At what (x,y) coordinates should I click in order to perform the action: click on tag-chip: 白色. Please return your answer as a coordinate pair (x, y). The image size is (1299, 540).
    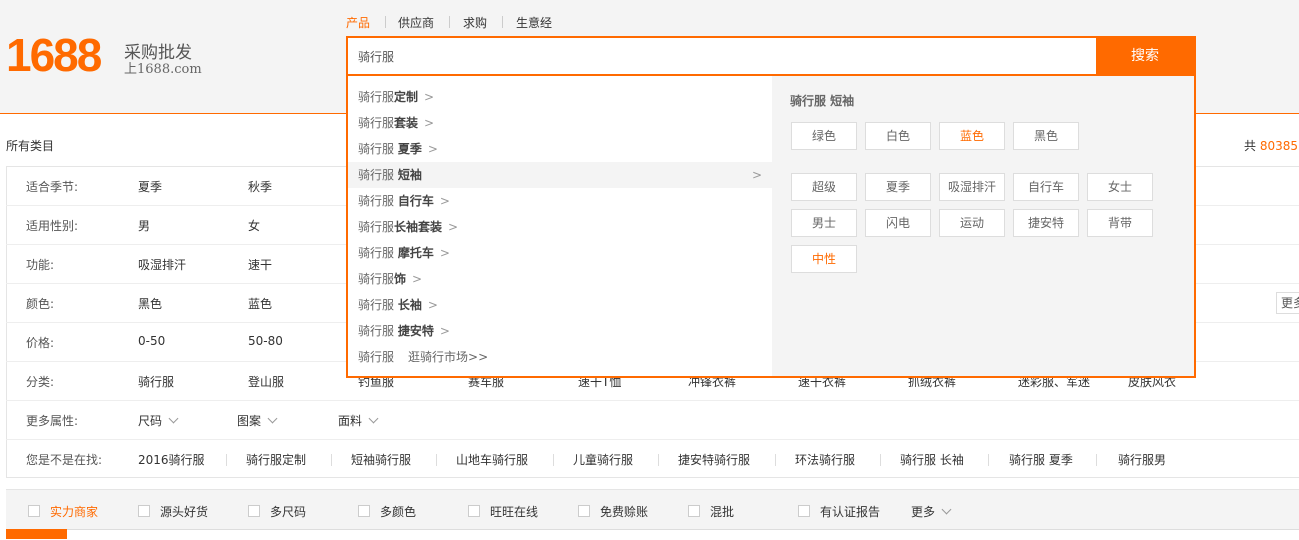
    Looking at the image, I should click on (898, 136).